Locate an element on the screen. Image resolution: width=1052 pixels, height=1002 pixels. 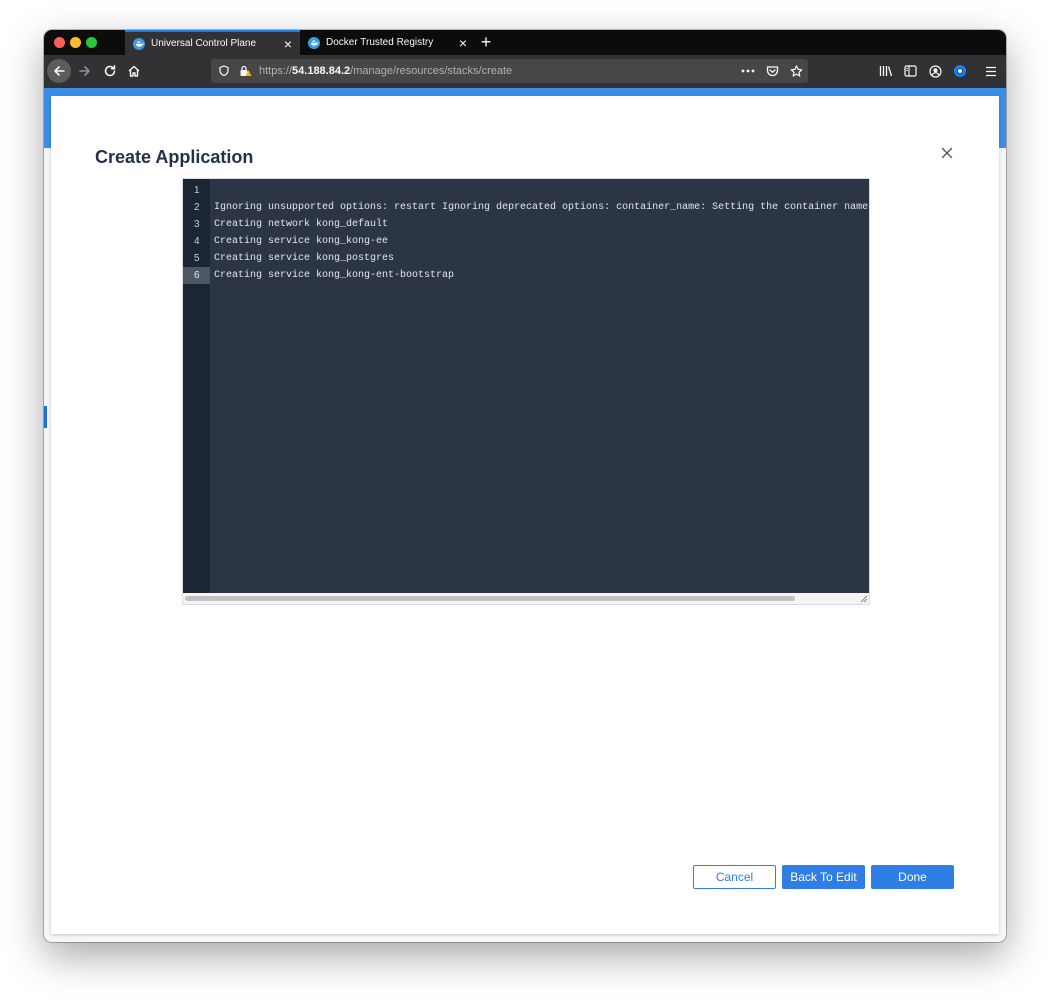
editor-line: 1 is located at coordinates (526, 190).